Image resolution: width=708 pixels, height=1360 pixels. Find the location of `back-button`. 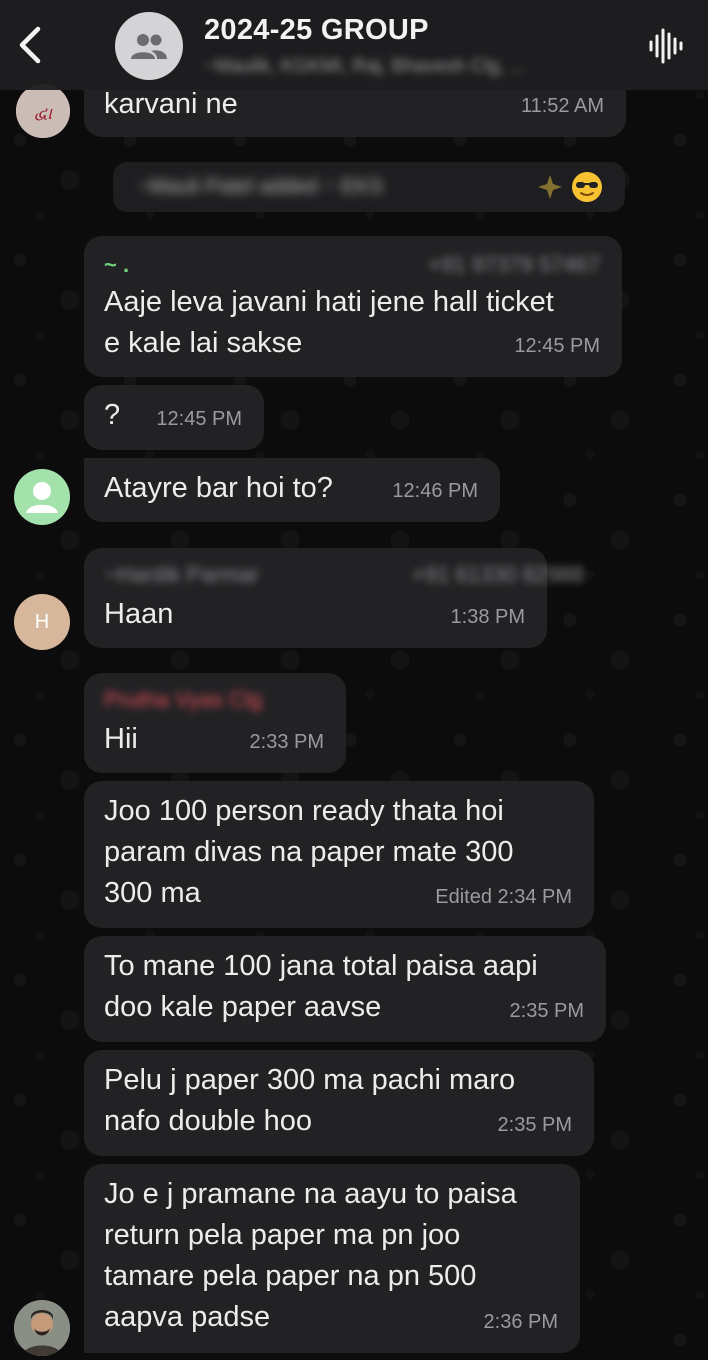

back-button is located at coordinates (30, 45).